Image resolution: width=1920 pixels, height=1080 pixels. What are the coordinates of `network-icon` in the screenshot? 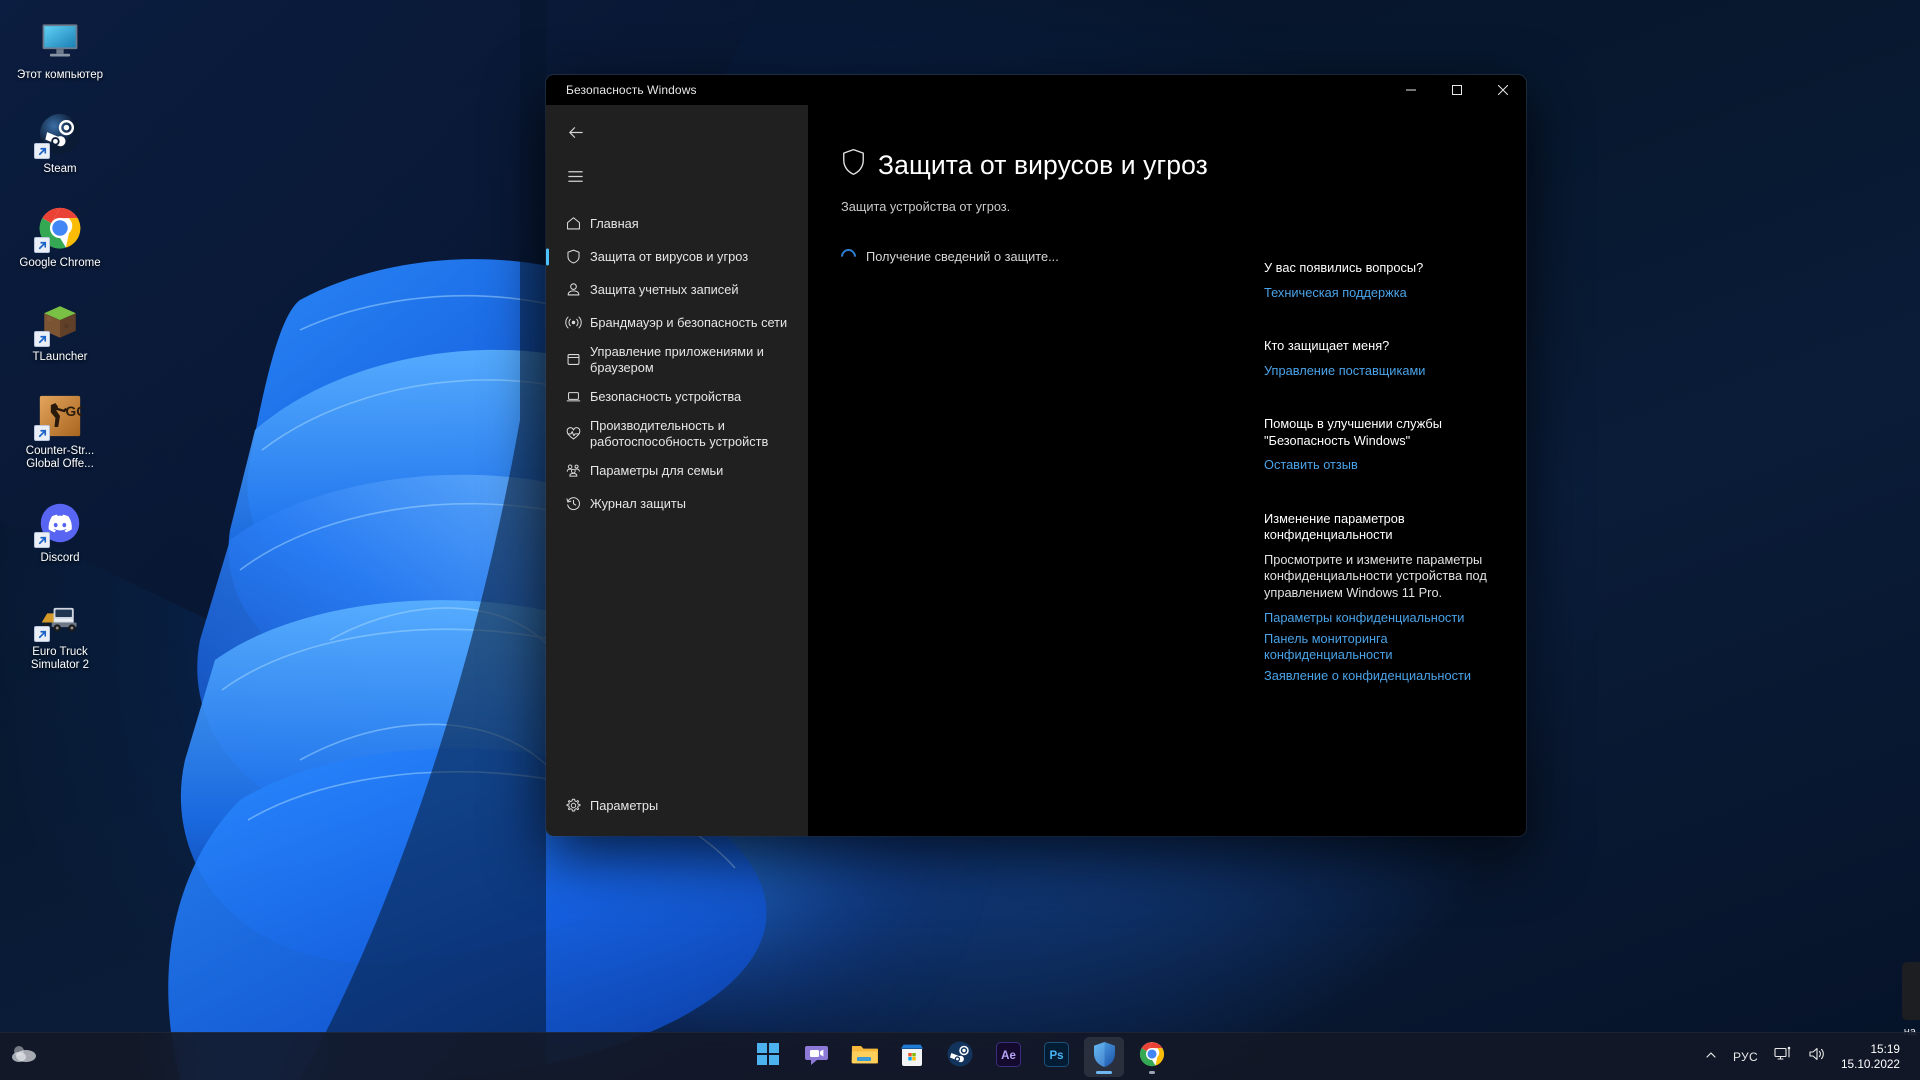 It's located at (1783, 1056).